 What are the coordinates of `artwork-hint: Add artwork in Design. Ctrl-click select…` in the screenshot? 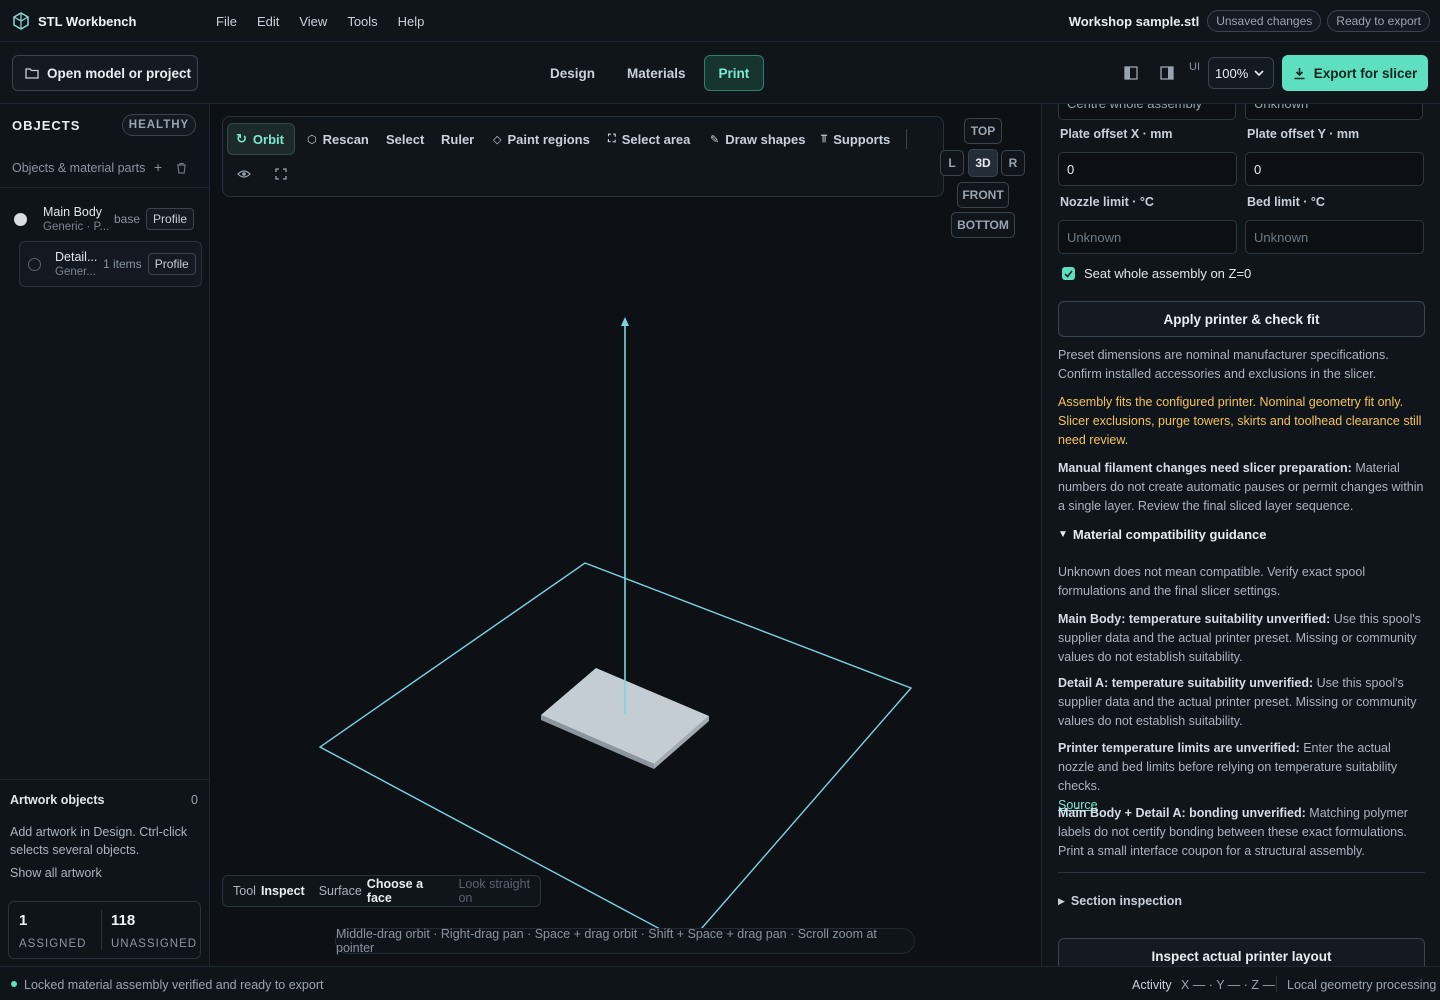 It's located at (99, 841).